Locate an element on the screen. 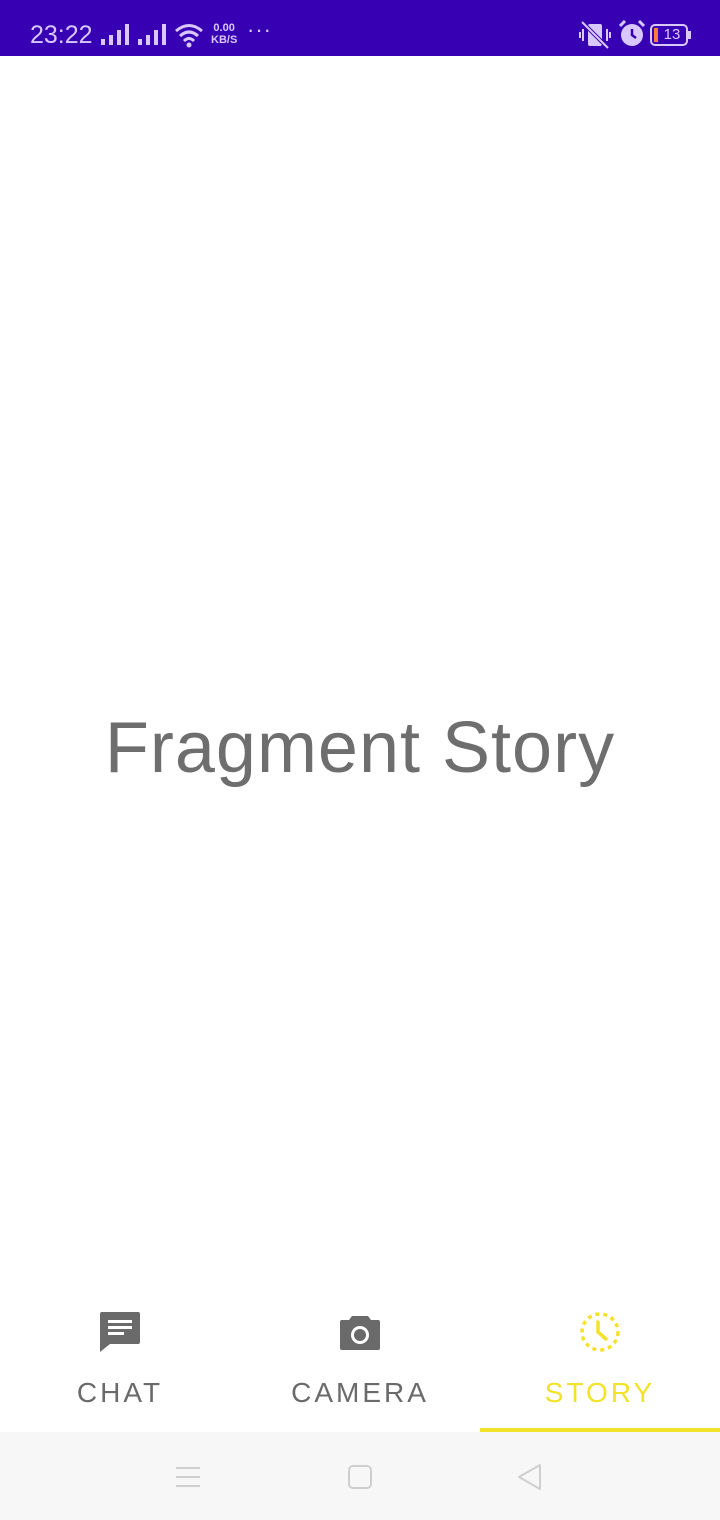 This screenshot has height=1520, width=720. network-speed: 0.00 KB/S is located at coordinates (224, 34).